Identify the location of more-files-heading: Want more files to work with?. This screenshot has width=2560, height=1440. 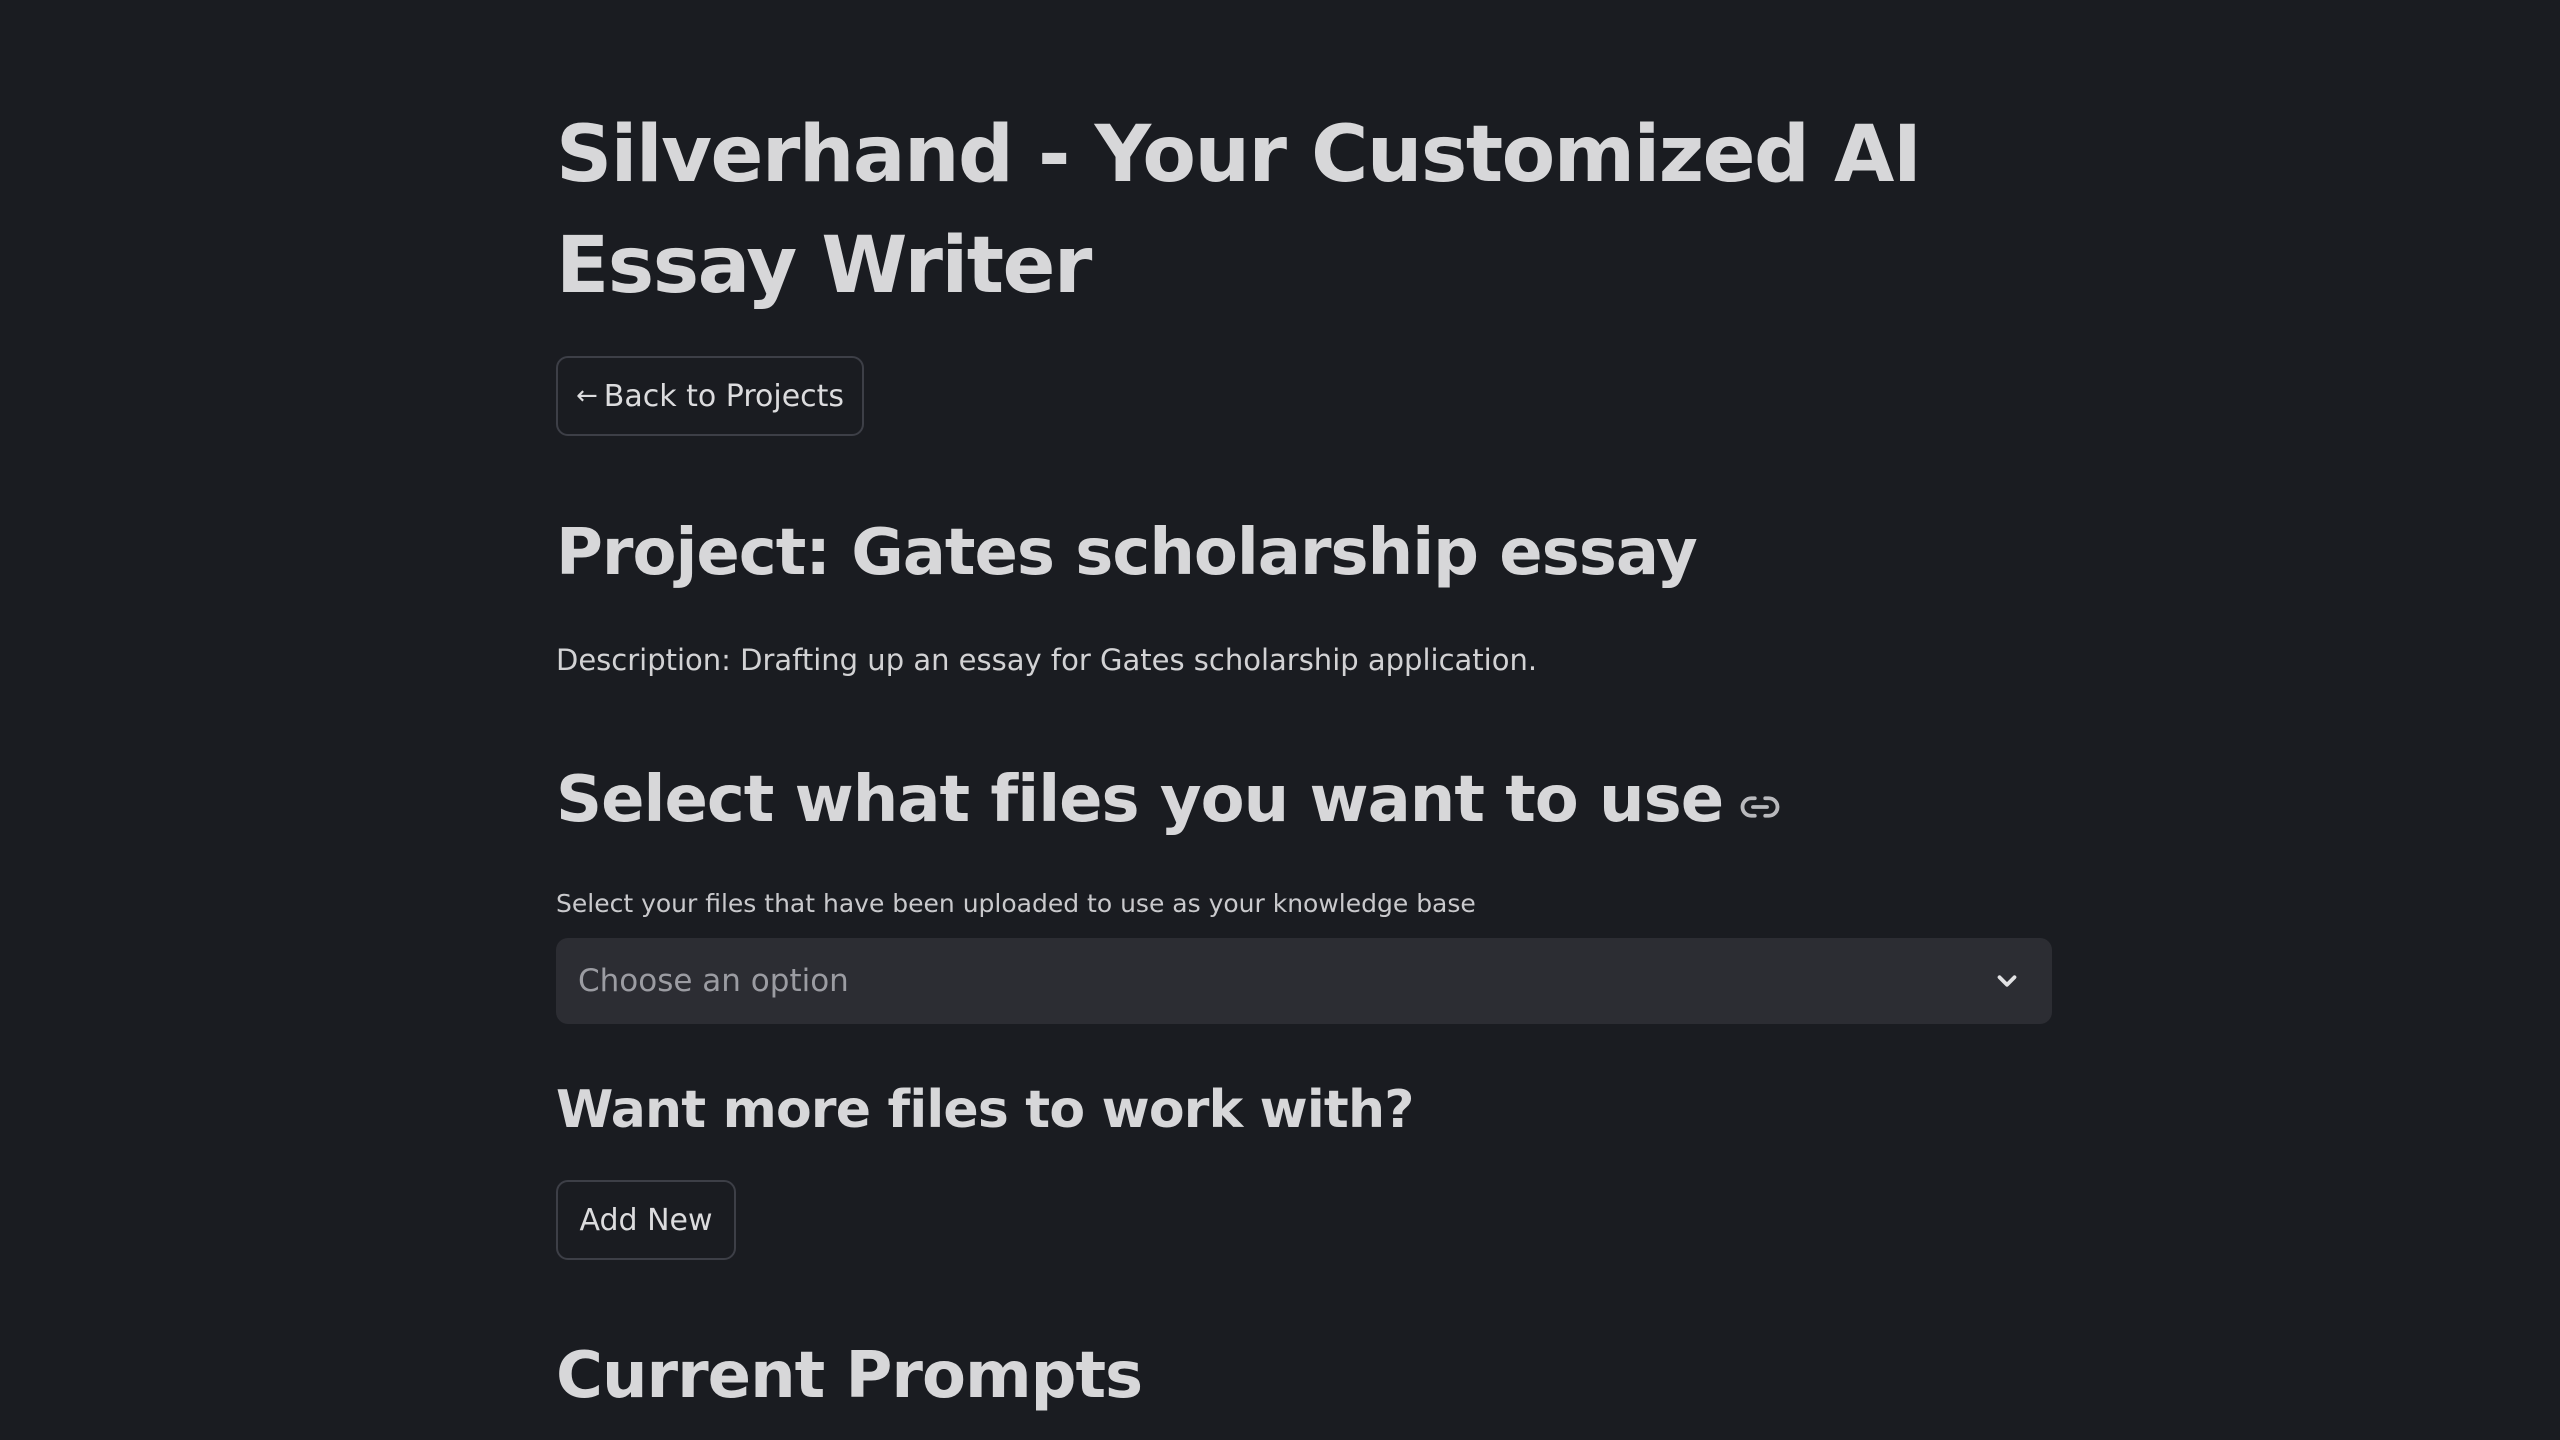
(985, 1110).